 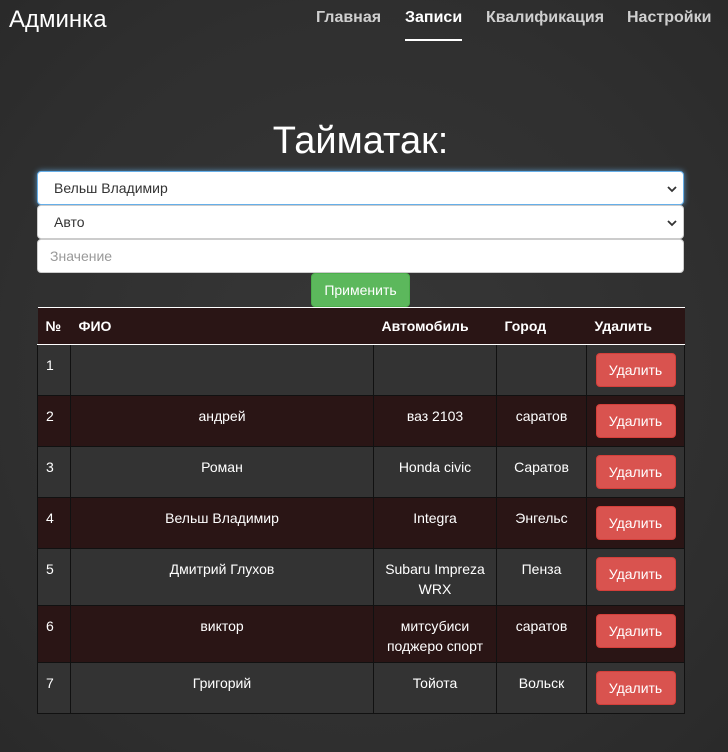 What do you see at coordinates (54, 634) in the screenshot?
I see `row-number: 6` at bounding box center [54, 634].